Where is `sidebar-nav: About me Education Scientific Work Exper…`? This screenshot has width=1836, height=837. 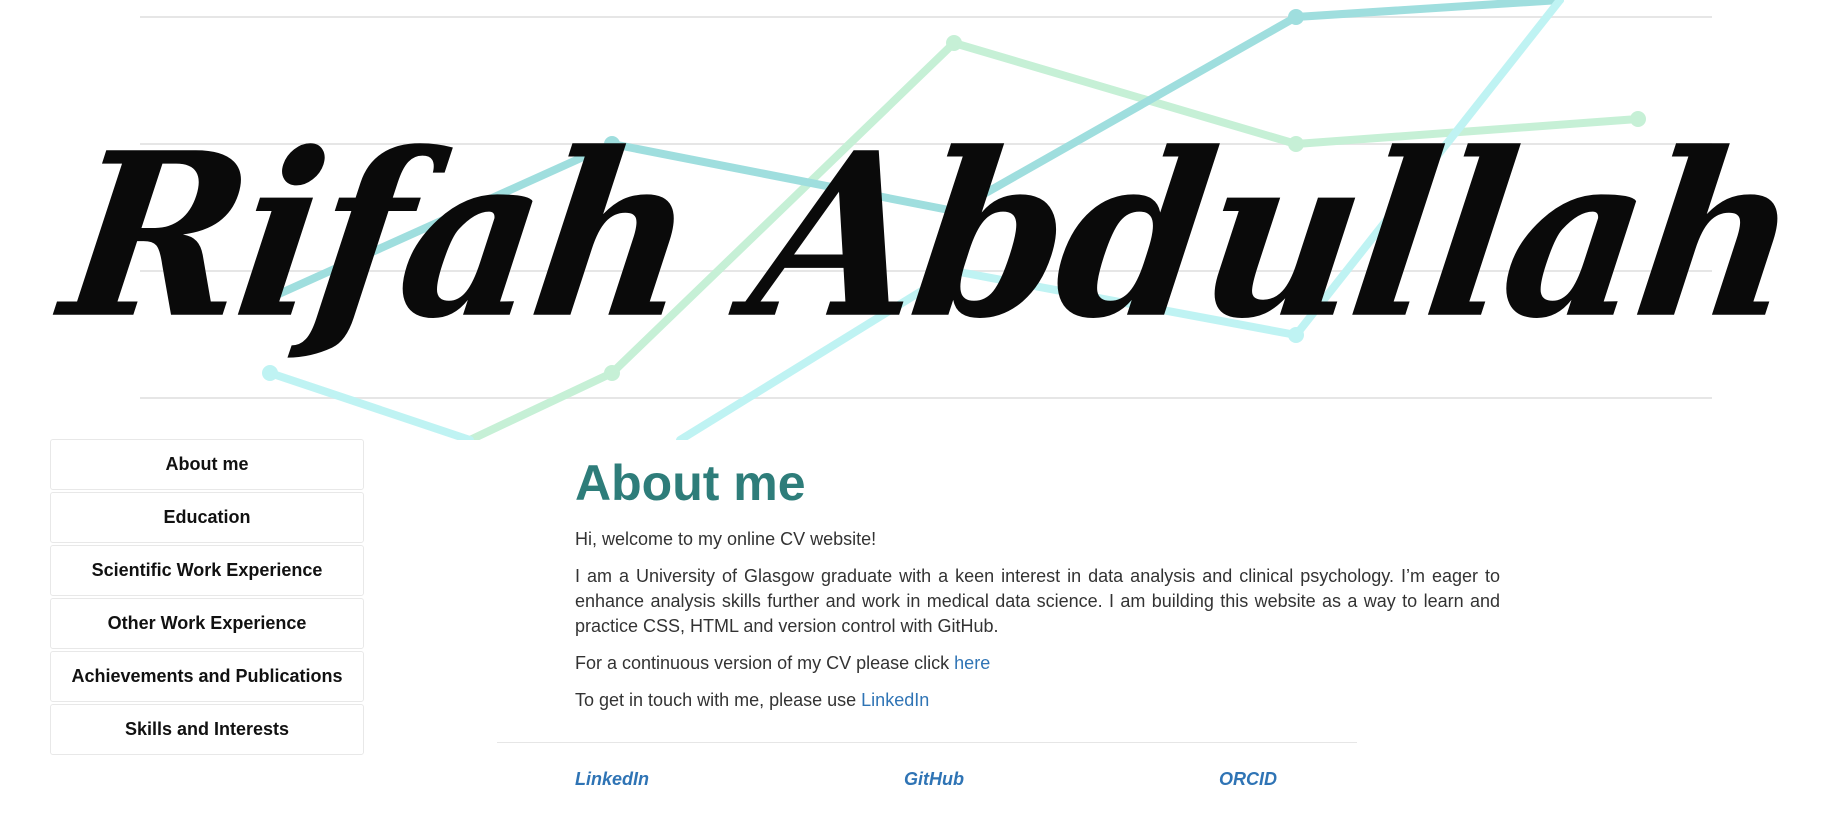
sidebar-nav: About me Education Scientific Work Exper… is located at coordinates (207, 598).